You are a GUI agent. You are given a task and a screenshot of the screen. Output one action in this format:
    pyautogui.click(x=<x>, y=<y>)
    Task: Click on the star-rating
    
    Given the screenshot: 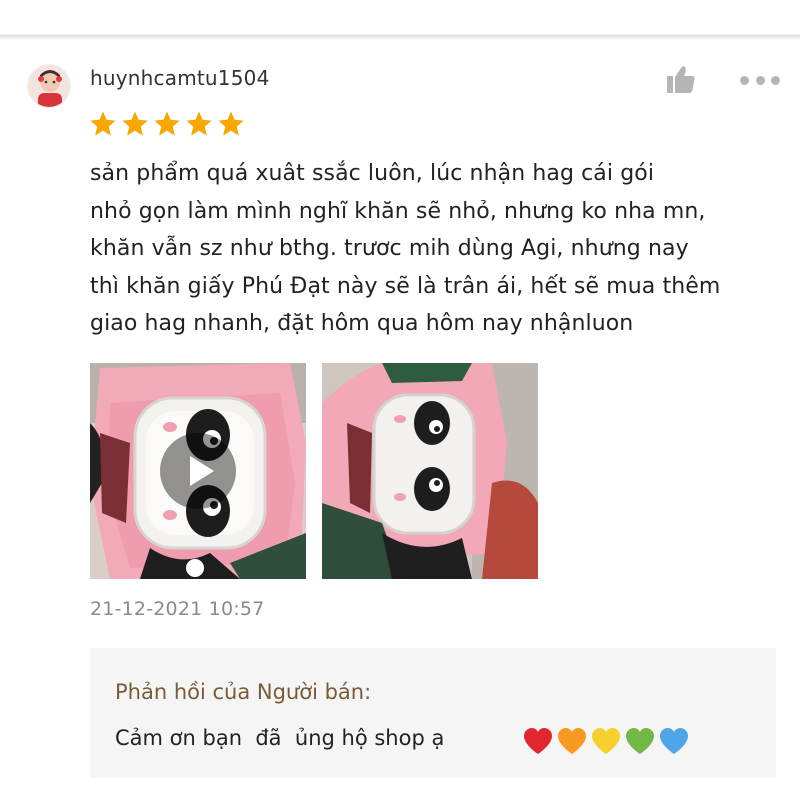 What is the action you would take?
    pyautogui.click(x=167, y=124)
    